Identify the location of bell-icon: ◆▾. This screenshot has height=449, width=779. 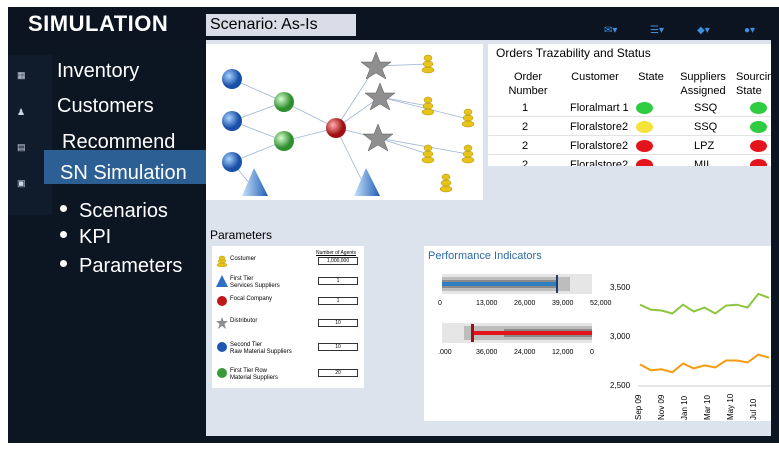
(703, 30).